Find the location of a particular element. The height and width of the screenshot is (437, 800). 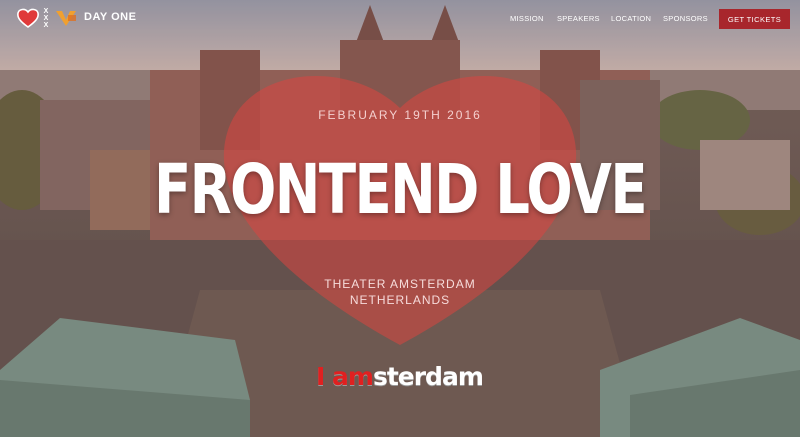

venue-name: THEATER AMSTERDAM is located at coordinates (400, 284).